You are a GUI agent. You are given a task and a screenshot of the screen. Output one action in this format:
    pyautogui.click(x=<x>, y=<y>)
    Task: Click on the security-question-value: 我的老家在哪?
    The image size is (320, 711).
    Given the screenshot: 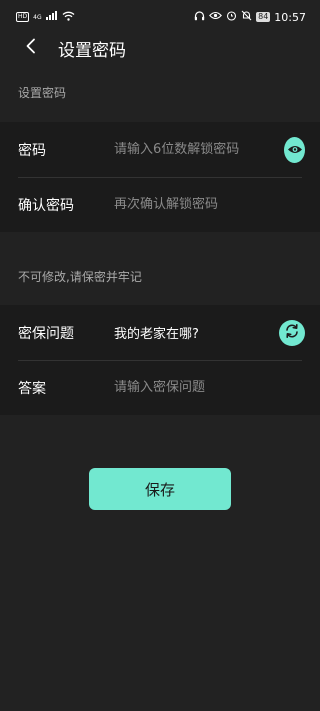 What is the action you would take?
    pyautogui.click(x=156, y=334)
    